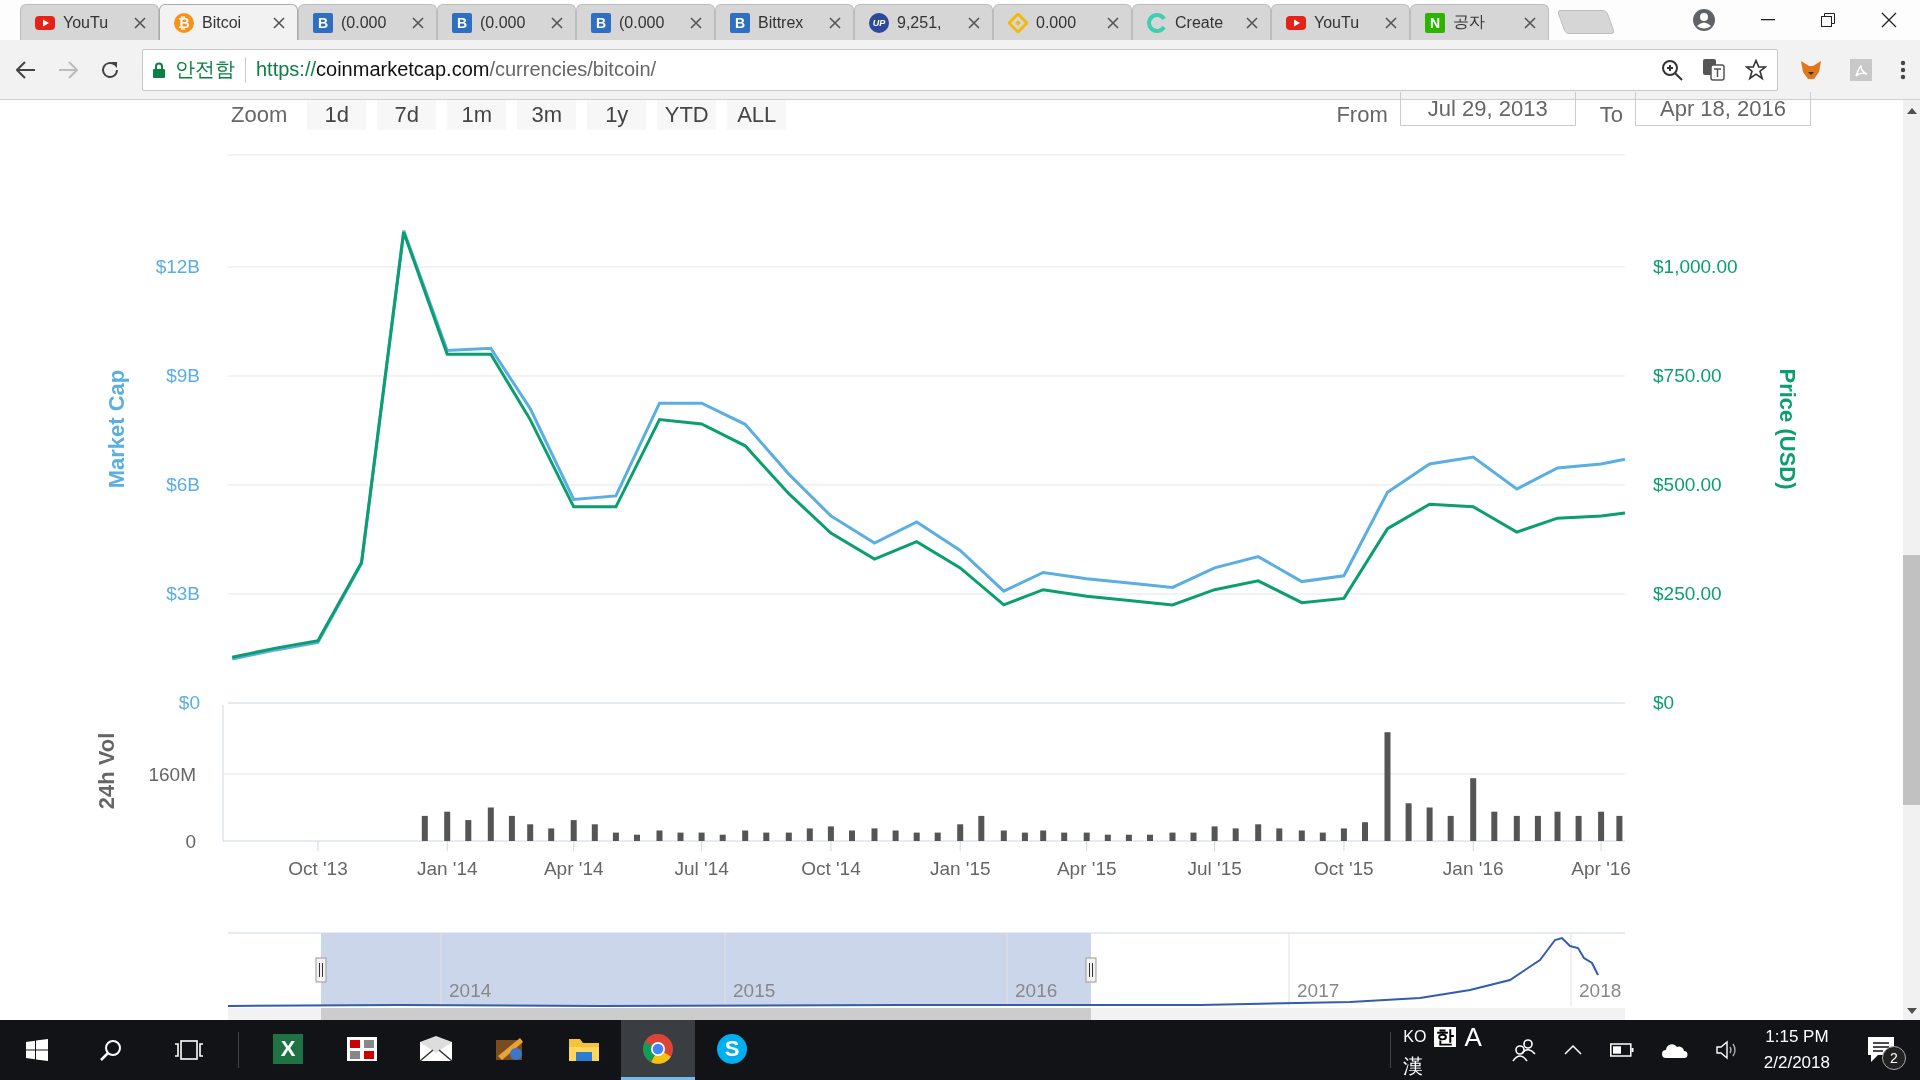  I want to click on range-button: 7d, so click(407, 115).